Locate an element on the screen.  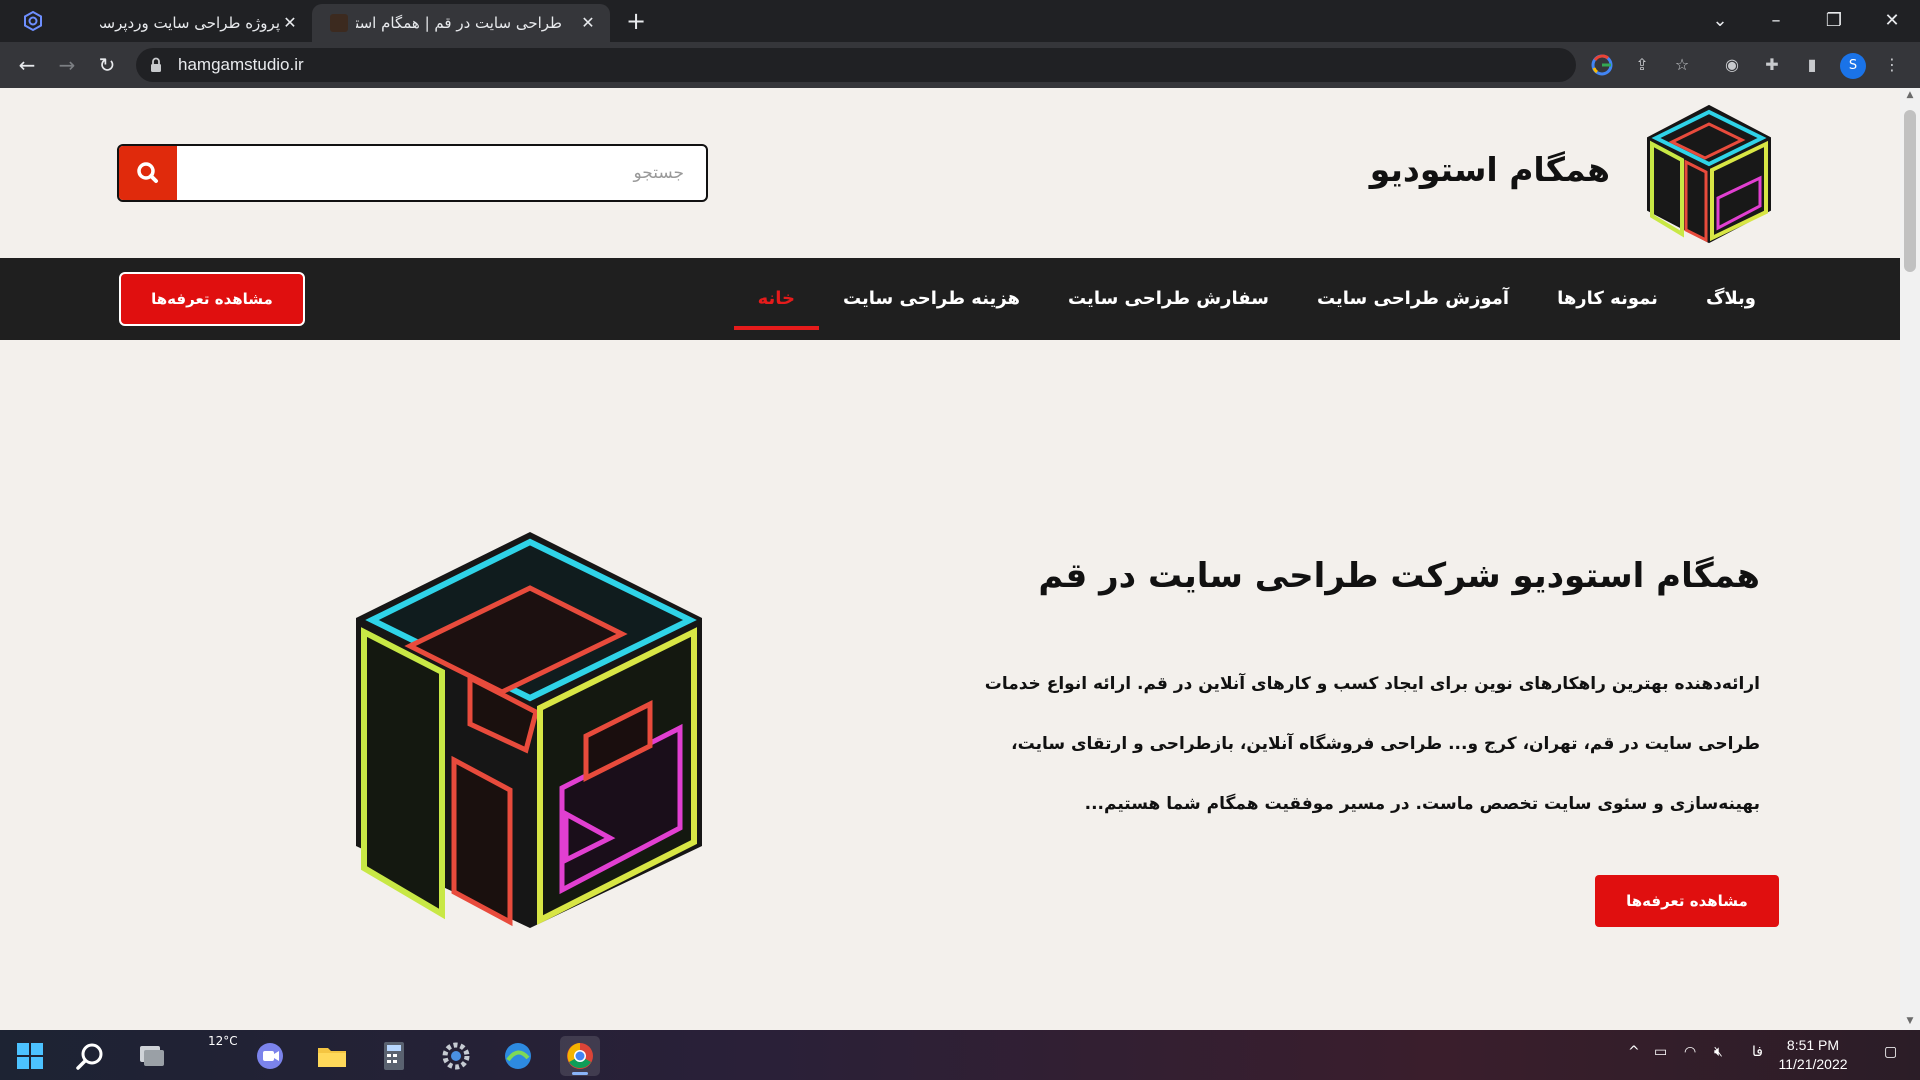
input-language: فا is located at coordinates (1757, 1052).